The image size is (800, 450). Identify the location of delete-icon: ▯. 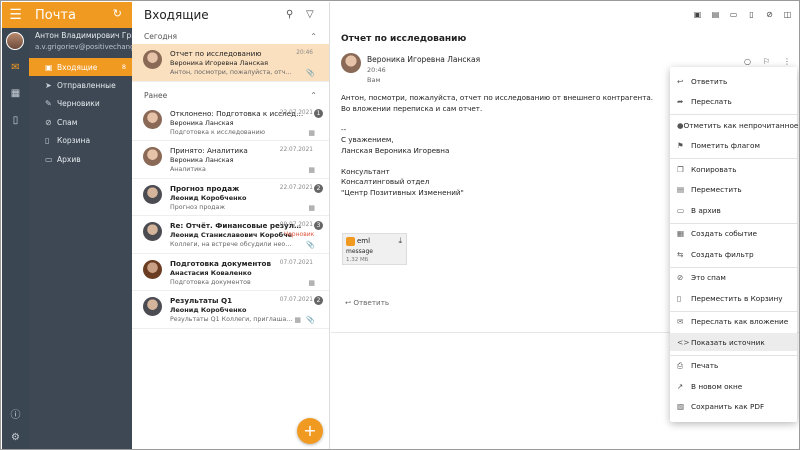
(751, 14).